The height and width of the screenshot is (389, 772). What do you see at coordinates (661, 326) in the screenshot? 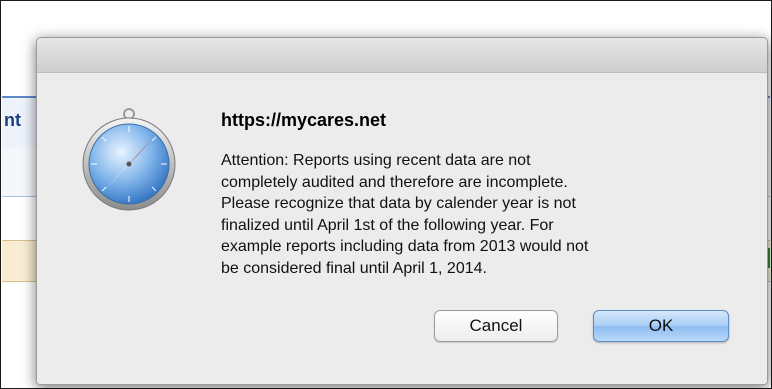
I see `ok-button: OK` at bounding box center [661, 326].